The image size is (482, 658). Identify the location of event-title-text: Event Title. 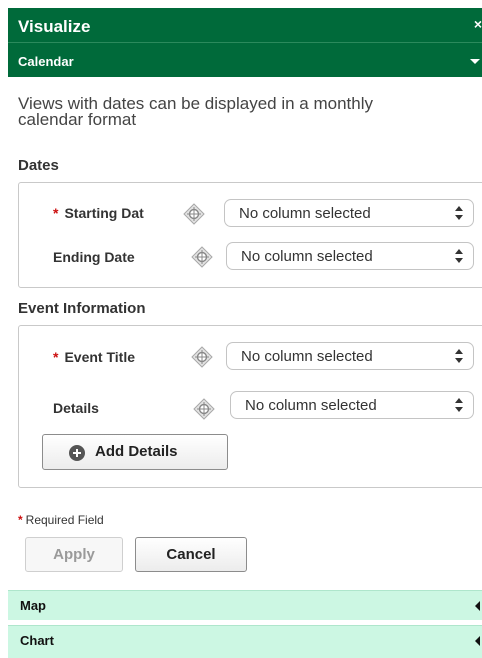
(99, 357).